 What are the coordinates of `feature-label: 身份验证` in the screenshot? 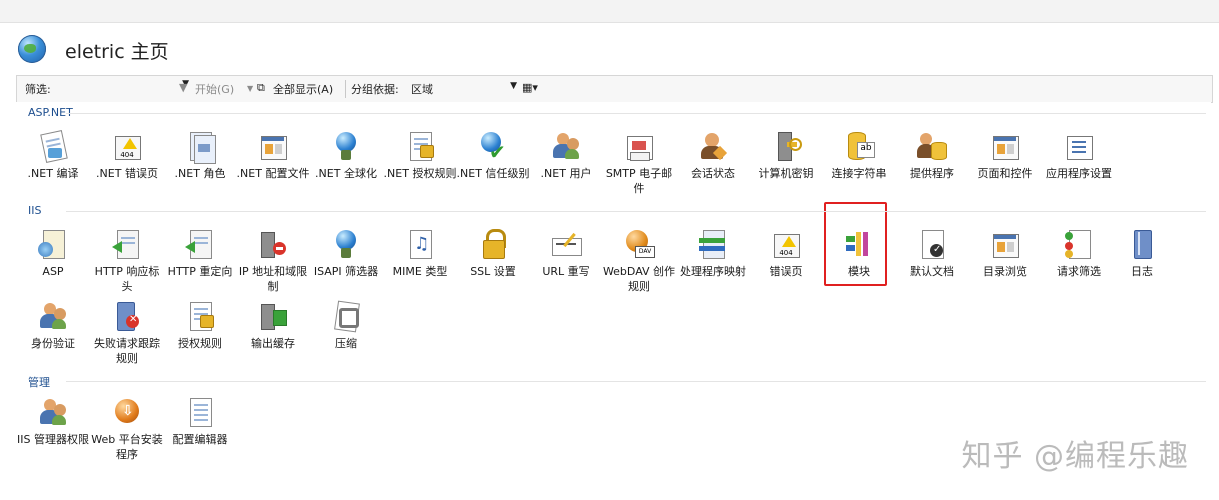 It's located at (53, 343).